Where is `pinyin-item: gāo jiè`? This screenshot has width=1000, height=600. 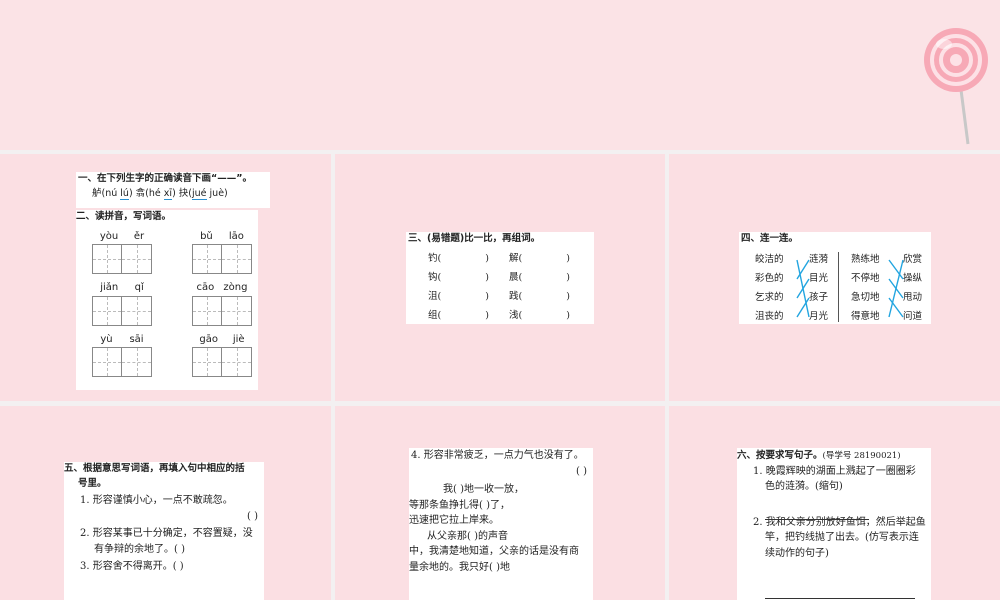 pinyin-item: gāo jiè is located at coordinates (222, 355).